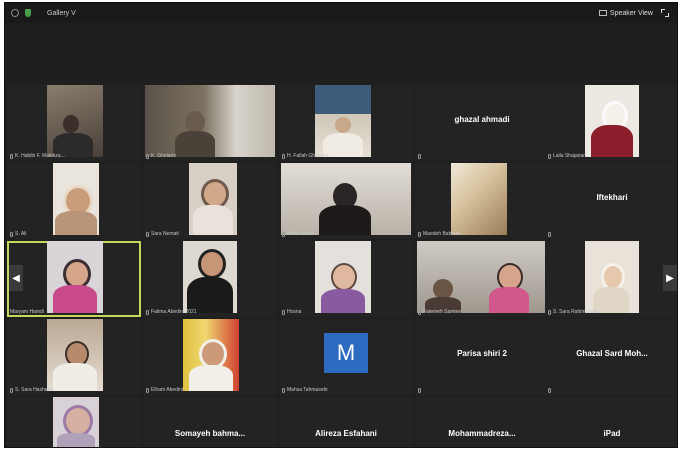  Describe the element at coordinates (291, 312) in the screenshot. I see `participant-name: Hosna` at that location.